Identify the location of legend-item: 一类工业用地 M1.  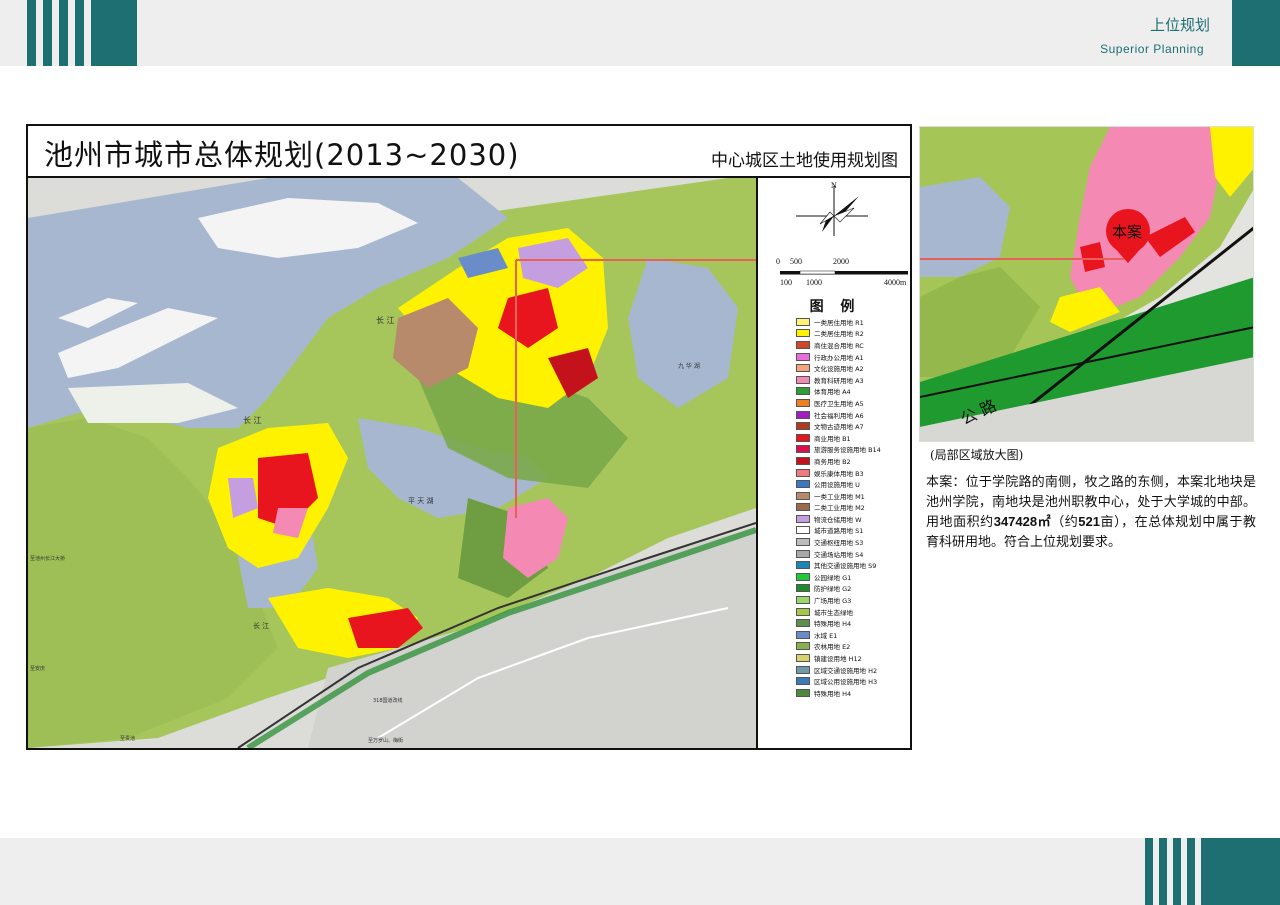
(854, 496).